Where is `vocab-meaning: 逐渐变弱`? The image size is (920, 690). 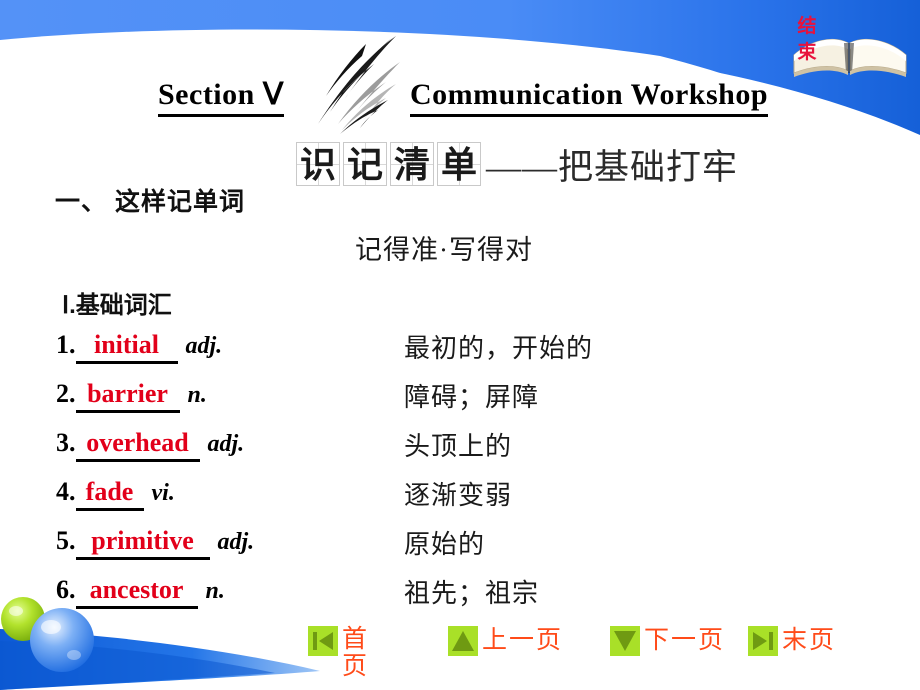
vocab-meaning: 逐渐变弱 is located at coordinates (458, 495).